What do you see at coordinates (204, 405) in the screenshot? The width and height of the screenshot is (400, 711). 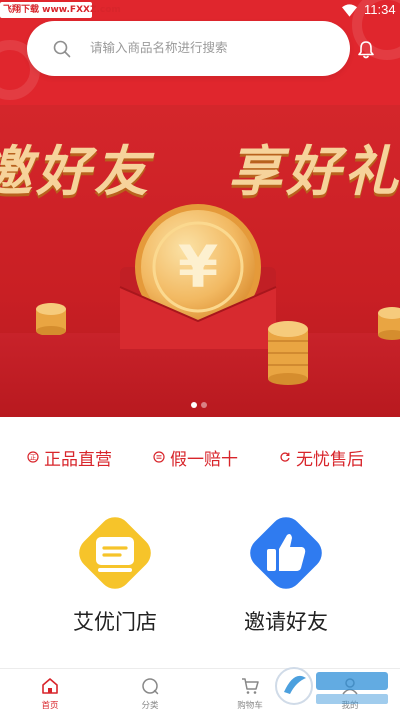 I see `banner-dot` at bounding box center [204, 405].